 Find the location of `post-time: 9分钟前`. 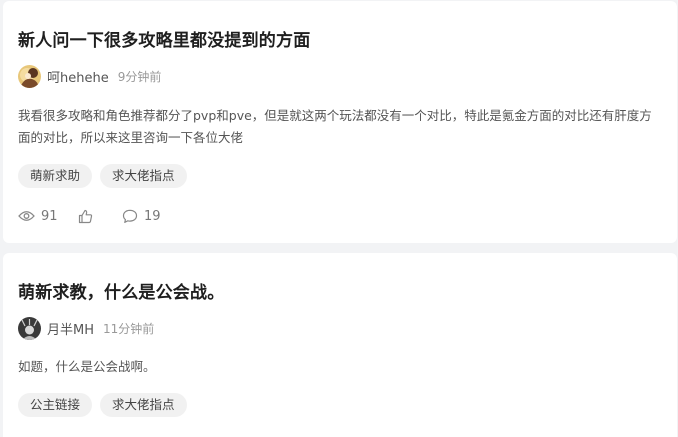

post-time: 9分钟前 is located at coordinates (139, 76).